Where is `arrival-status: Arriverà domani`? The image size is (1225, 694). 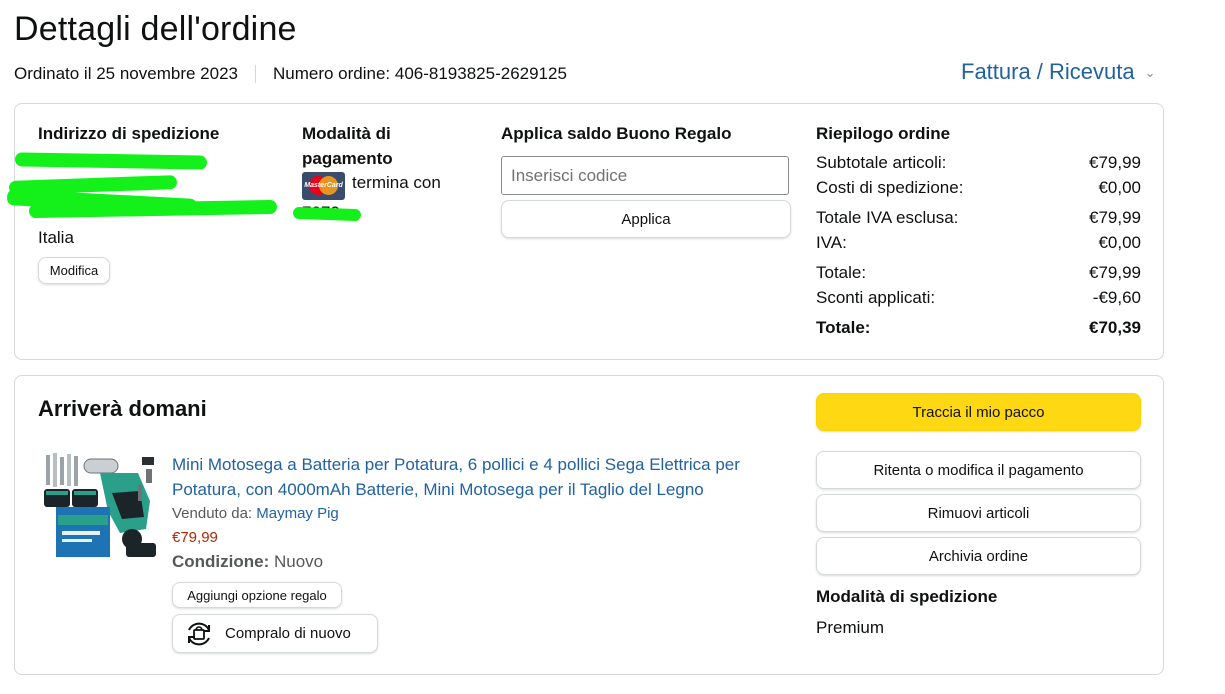
arrival-status: Arriverà domani is located at coordinates (122, 408).